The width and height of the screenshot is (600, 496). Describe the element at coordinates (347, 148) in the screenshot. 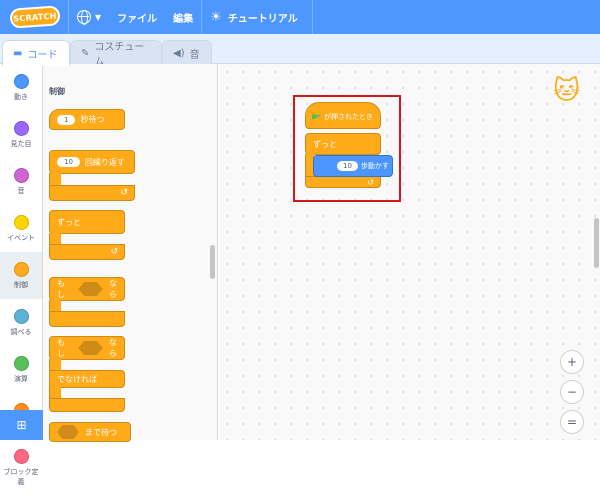

I see `highlight-frame` at that location.